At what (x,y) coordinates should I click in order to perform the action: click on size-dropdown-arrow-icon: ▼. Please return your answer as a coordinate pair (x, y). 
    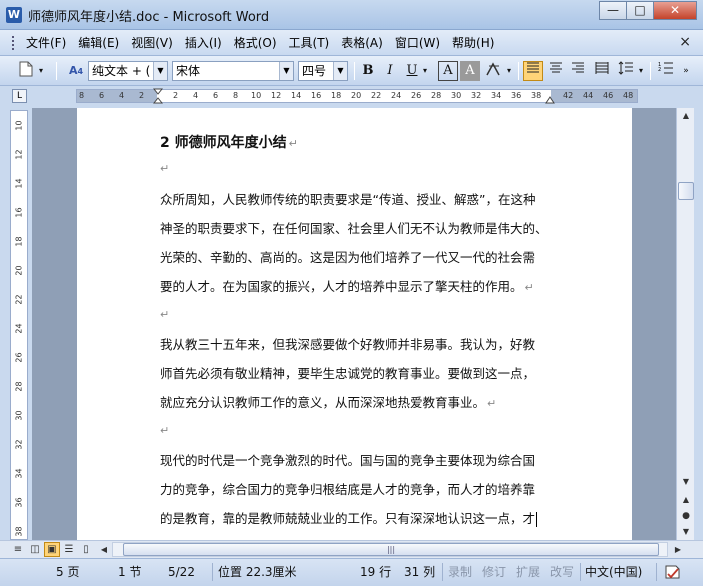
    Looking at the image, I should click on (340, 71).